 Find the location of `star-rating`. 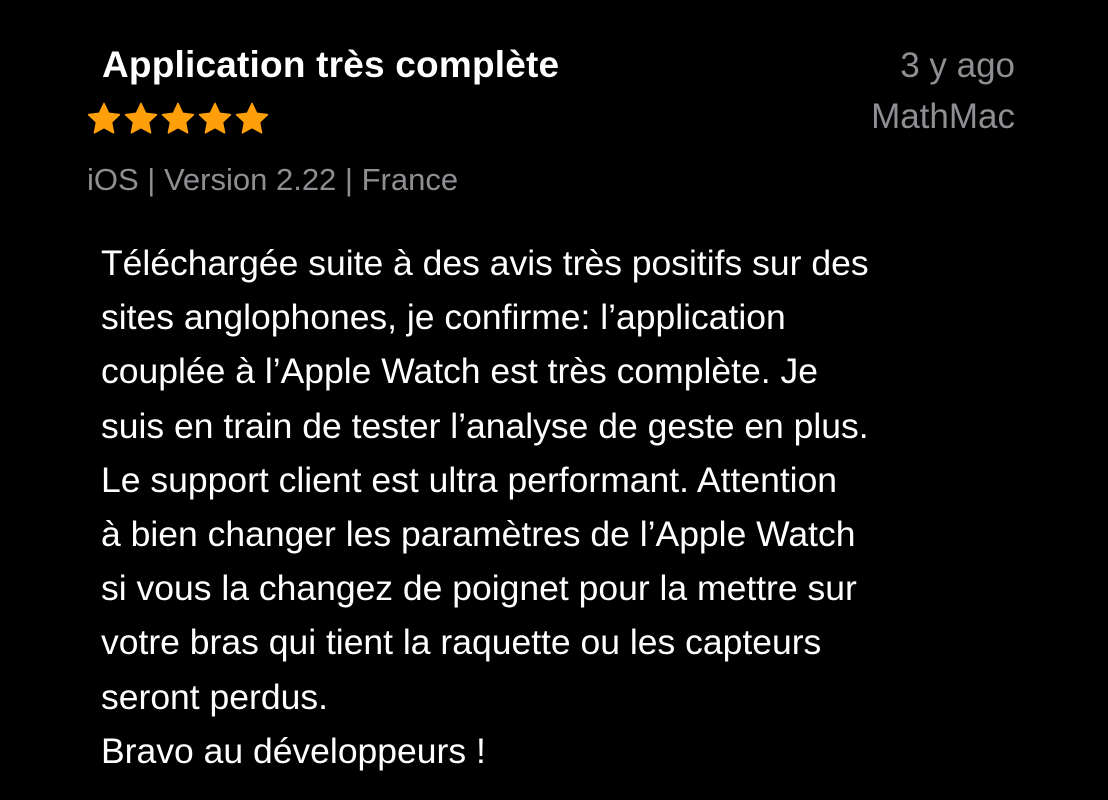

star-rating is located at coordinates (178, 120).